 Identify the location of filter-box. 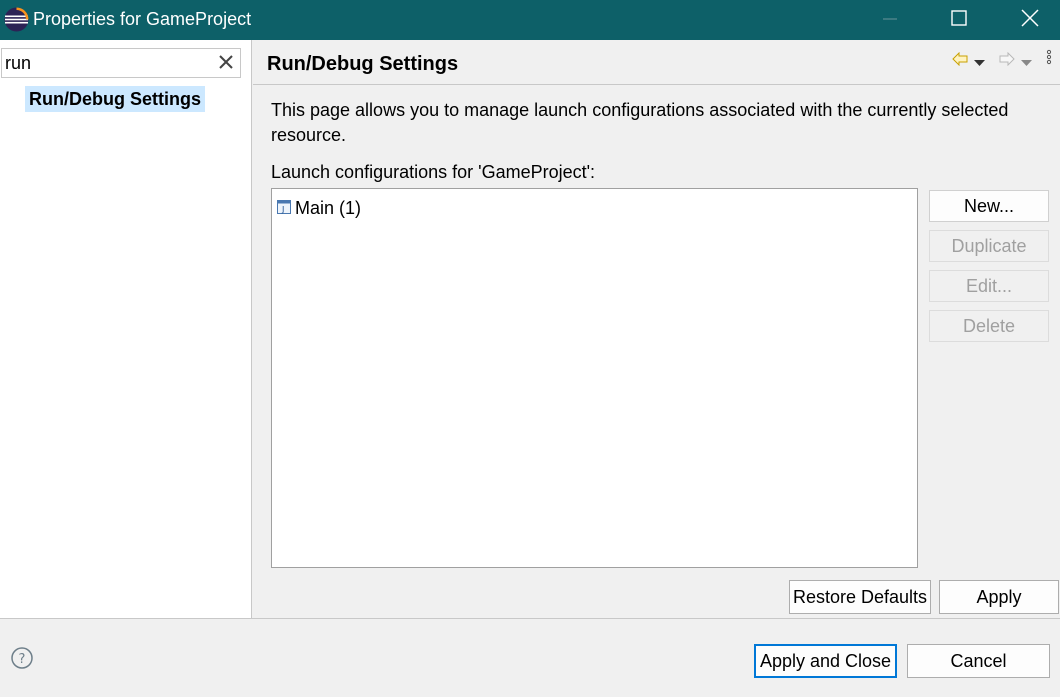
(121, 63).